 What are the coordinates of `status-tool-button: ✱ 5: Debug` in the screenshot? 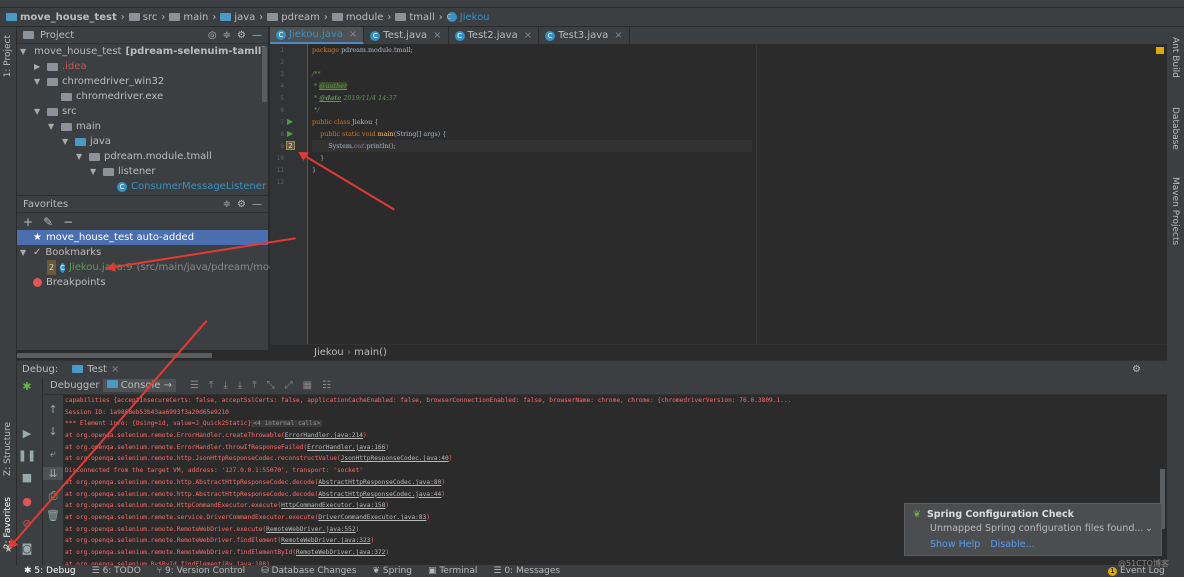 It's located at (50, 571).